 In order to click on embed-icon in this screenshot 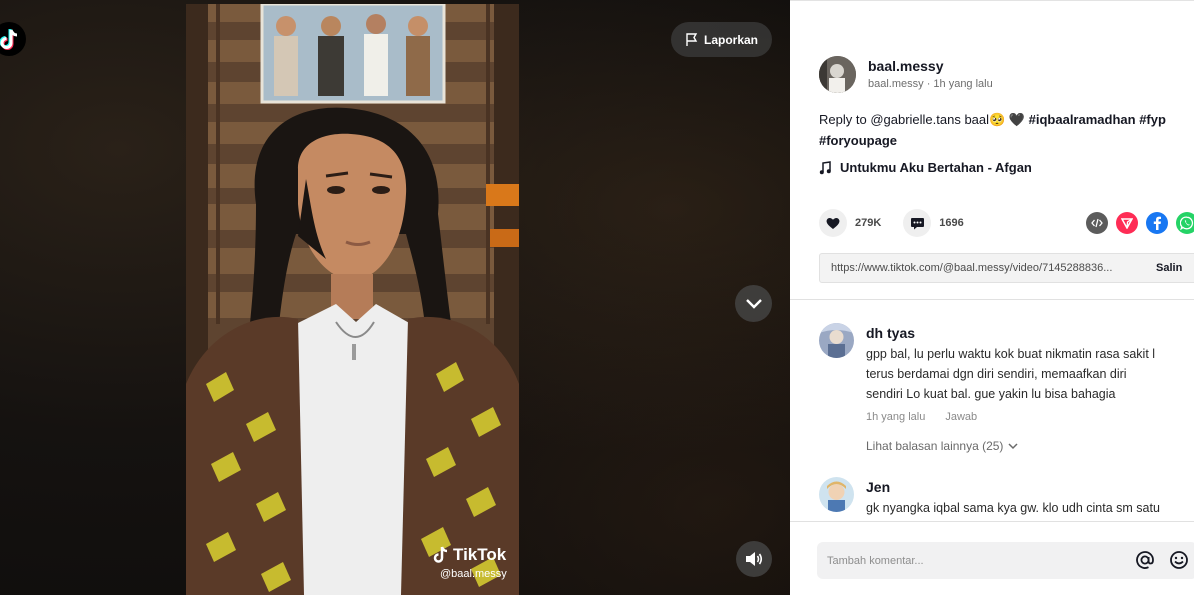, I will do `click(1097, 223)`.